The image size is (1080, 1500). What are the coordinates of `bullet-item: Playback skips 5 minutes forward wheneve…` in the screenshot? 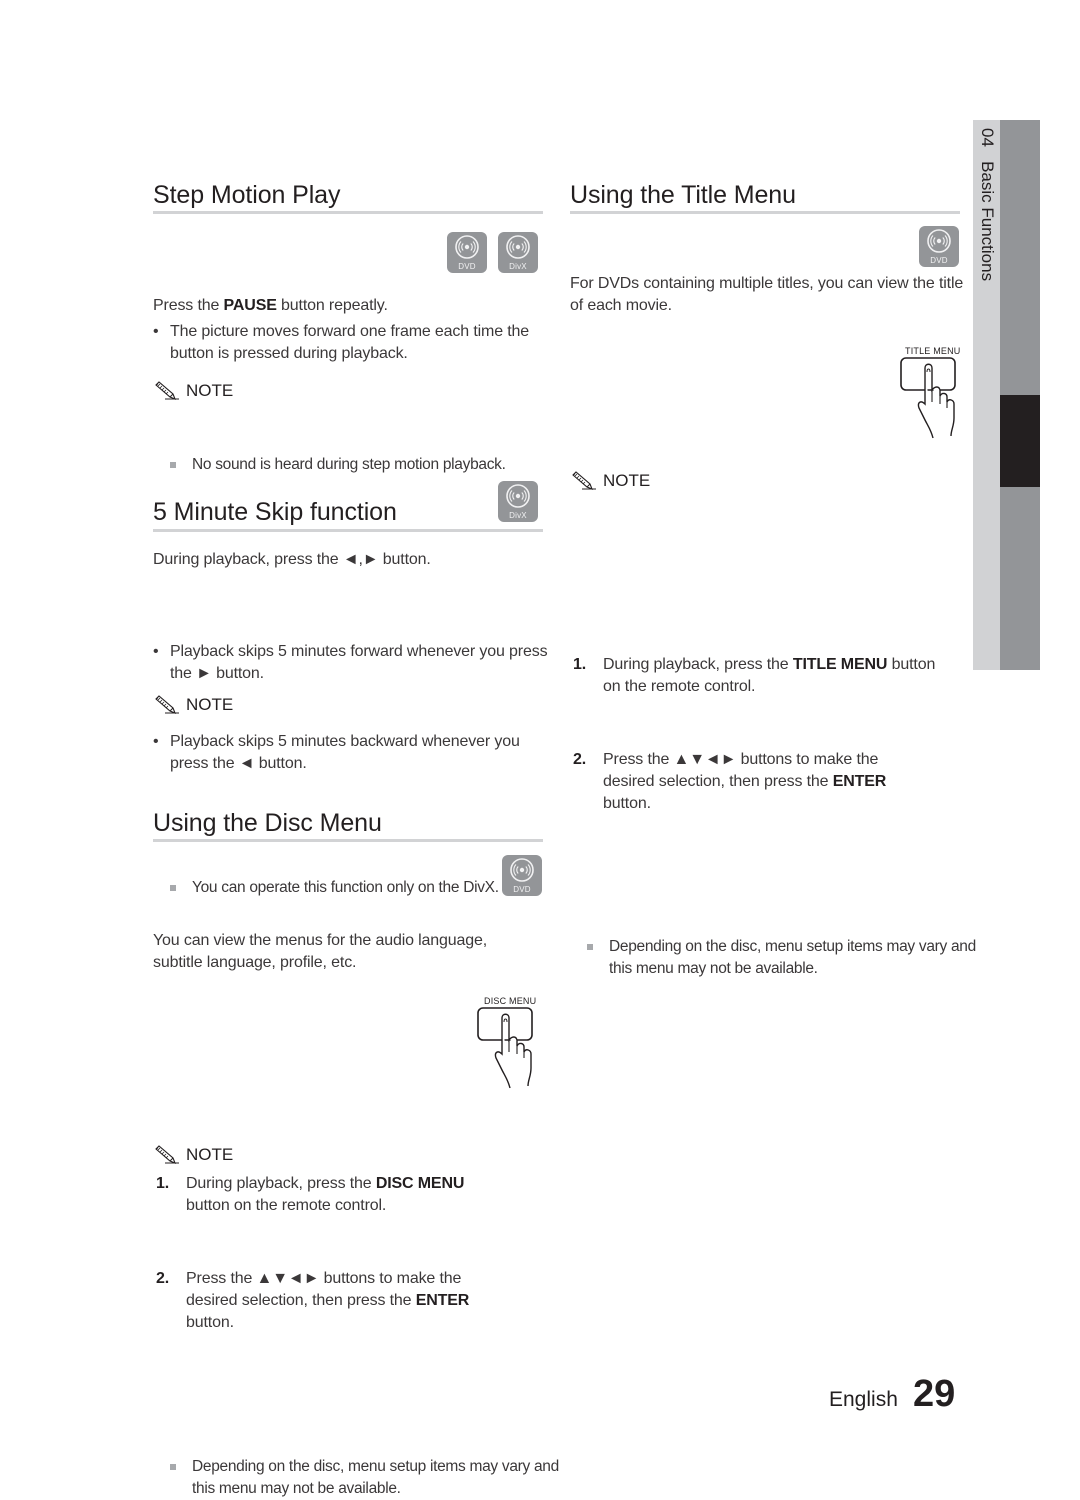 It's located at (351, 663).